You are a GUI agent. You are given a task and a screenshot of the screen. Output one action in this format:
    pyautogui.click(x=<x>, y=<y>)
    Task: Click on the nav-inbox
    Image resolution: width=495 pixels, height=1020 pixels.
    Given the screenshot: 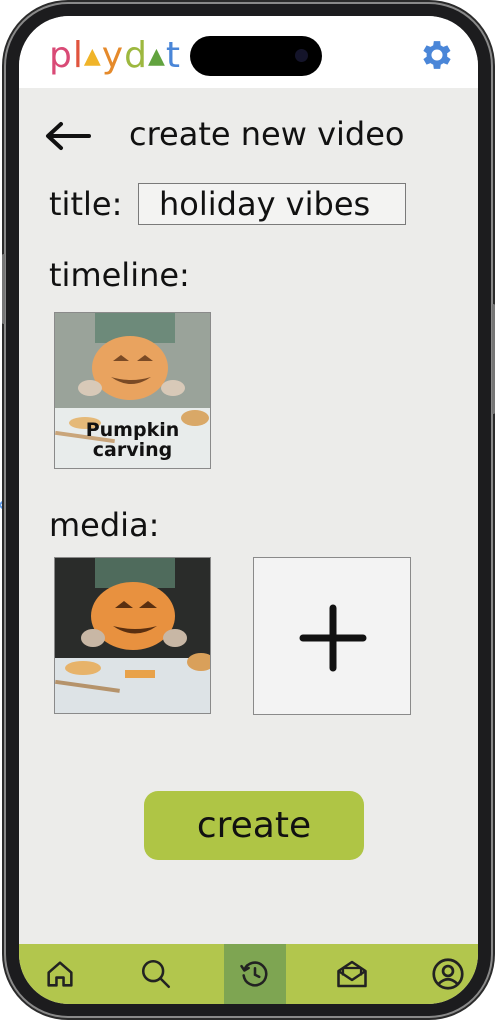 What is the action you would take?
    pyautogui.click(x=352, y=974)
    